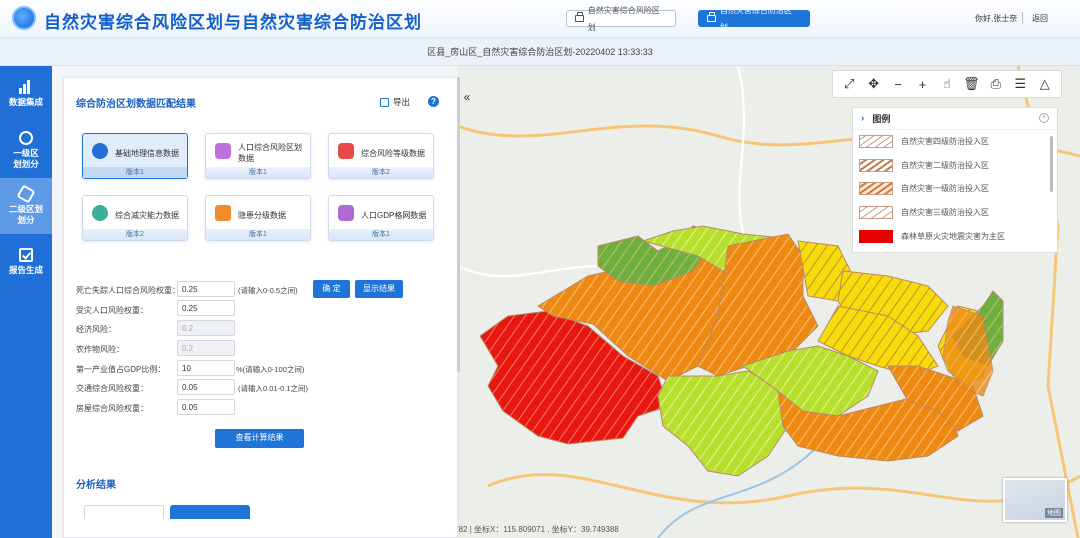 Image resolution: width=1080 pixels, height=538 pixels. I want to click on people-icon, so click(346, 213).